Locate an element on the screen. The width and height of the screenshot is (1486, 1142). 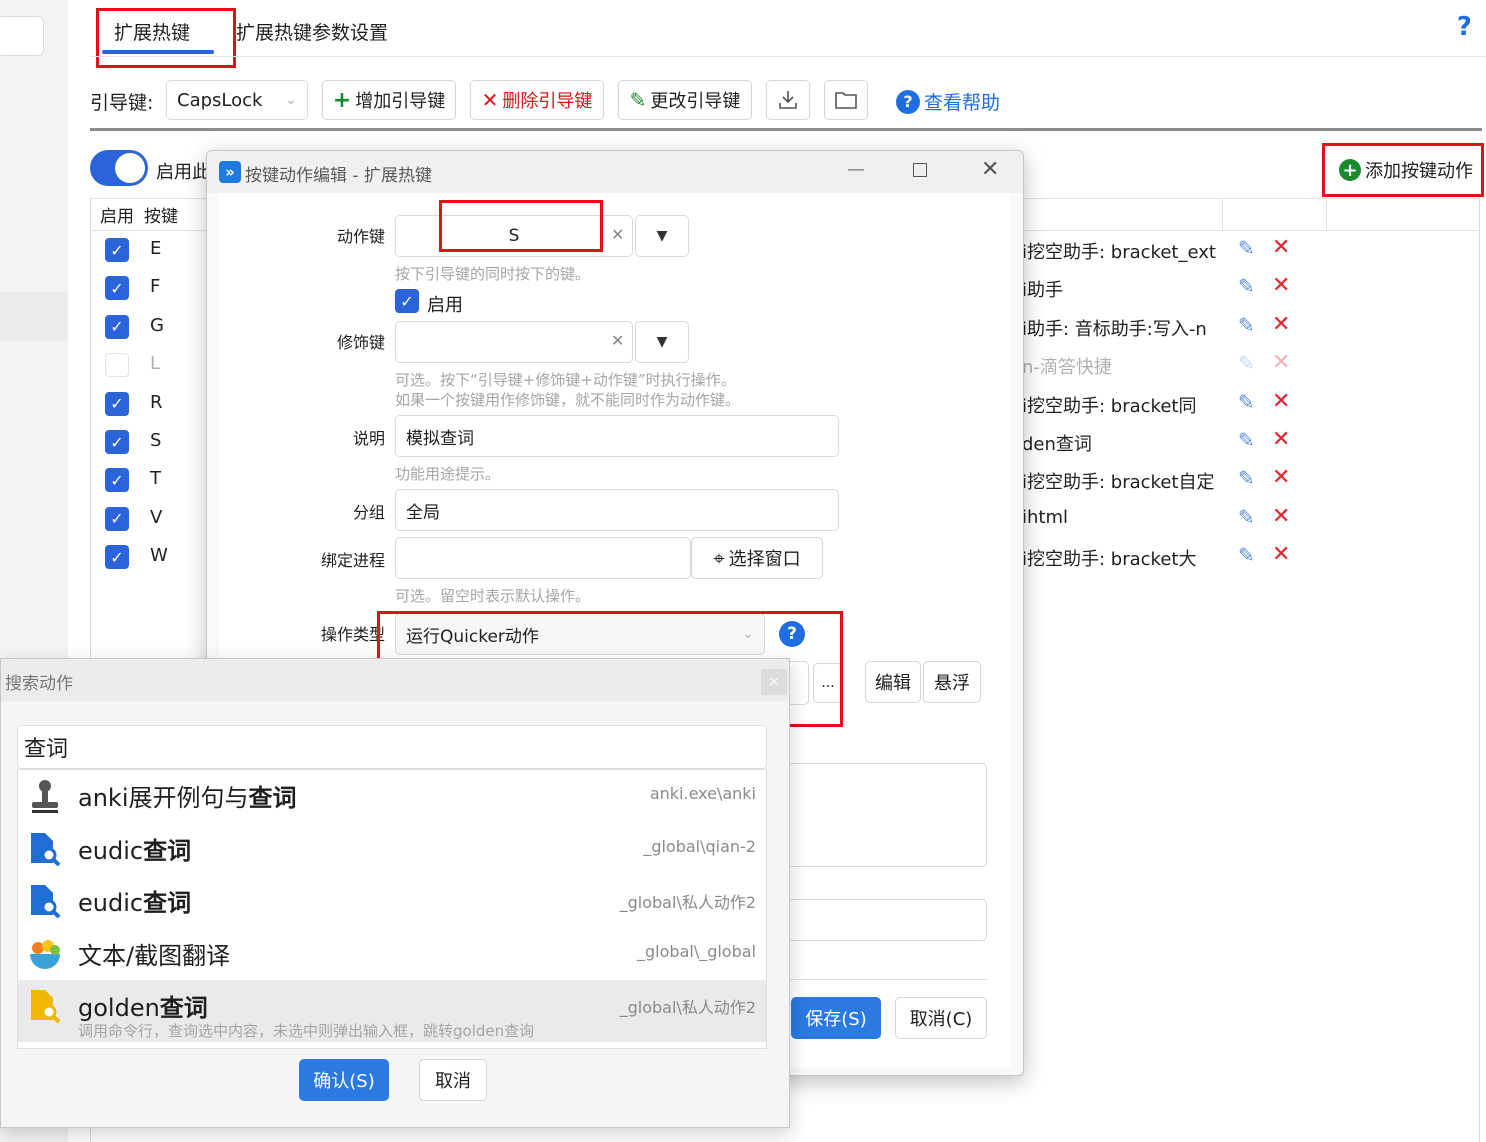
result-description: 调用命令行，查询选中内容，未选中则弹出输入框，跳转golden查询 is located at coordinates (306, 1031).